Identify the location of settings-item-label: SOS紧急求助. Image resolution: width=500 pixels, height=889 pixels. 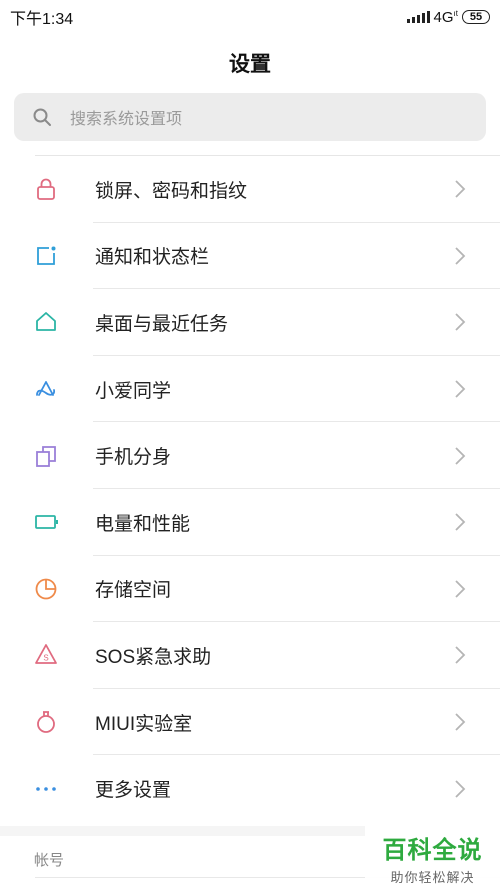
(153, 657).